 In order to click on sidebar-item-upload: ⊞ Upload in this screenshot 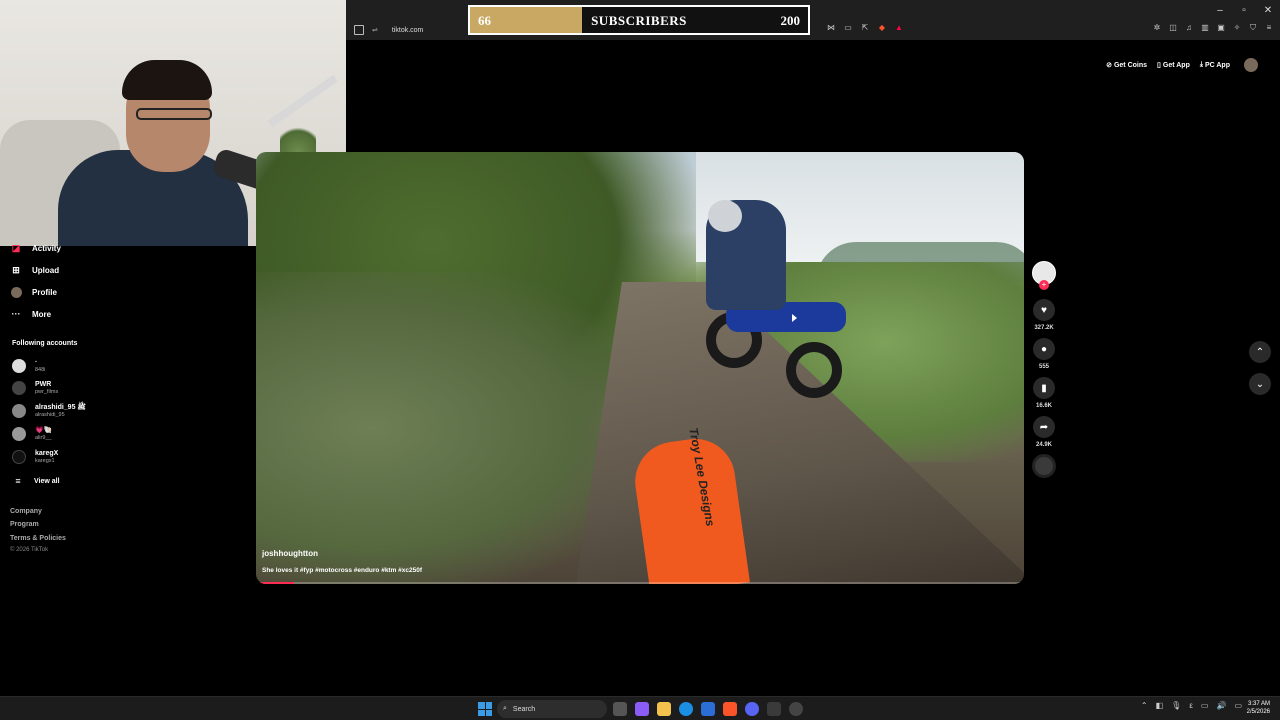, I will do `click(34, 270)`.